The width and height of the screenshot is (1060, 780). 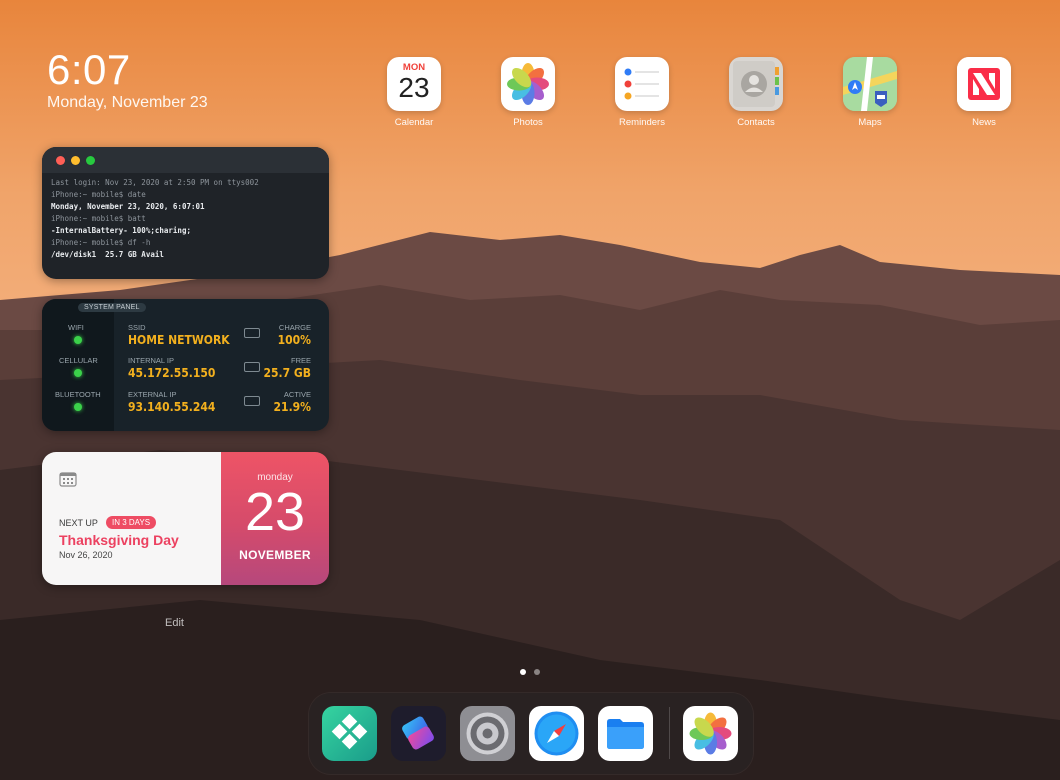 I want to click on charge-label: CHARGE, so click(x=294, y=327).